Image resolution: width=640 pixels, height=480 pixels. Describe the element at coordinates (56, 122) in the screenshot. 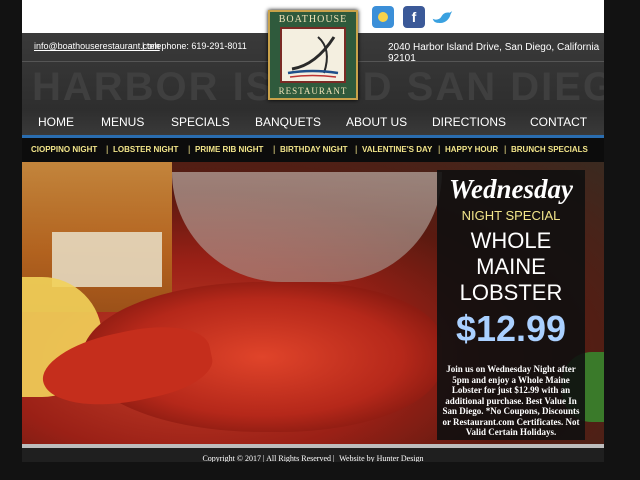

I see `nav-home: HOME` at that location.